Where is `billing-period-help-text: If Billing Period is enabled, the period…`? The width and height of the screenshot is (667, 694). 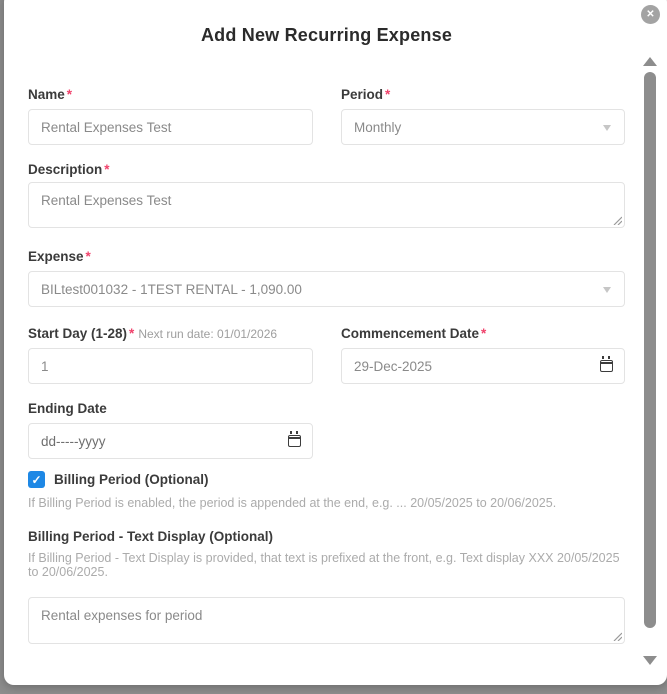
billing-period-help-text: If Billing Period is enabled, the period… is located at coordinates (292, 503).